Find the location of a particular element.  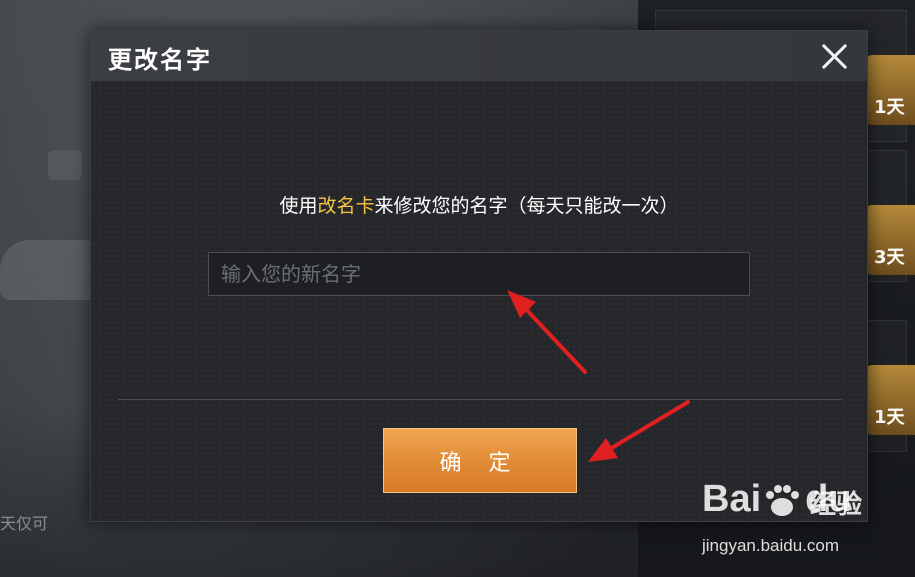

background-text: 天仅可 is located at coordinates (24, 523).